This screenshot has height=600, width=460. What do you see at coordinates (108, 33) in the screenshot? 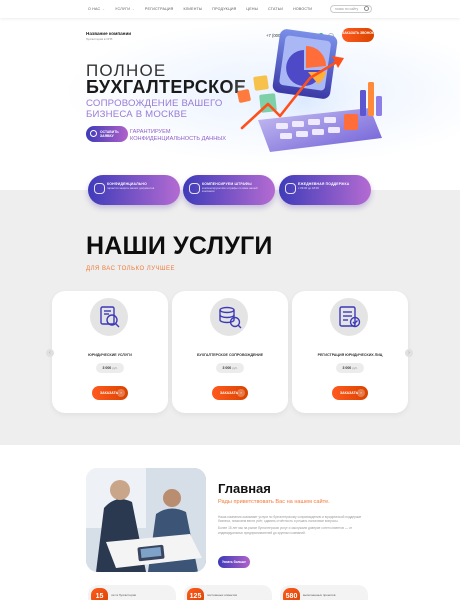
I see `company-name: Название компании` at bounding box center [108, 33].